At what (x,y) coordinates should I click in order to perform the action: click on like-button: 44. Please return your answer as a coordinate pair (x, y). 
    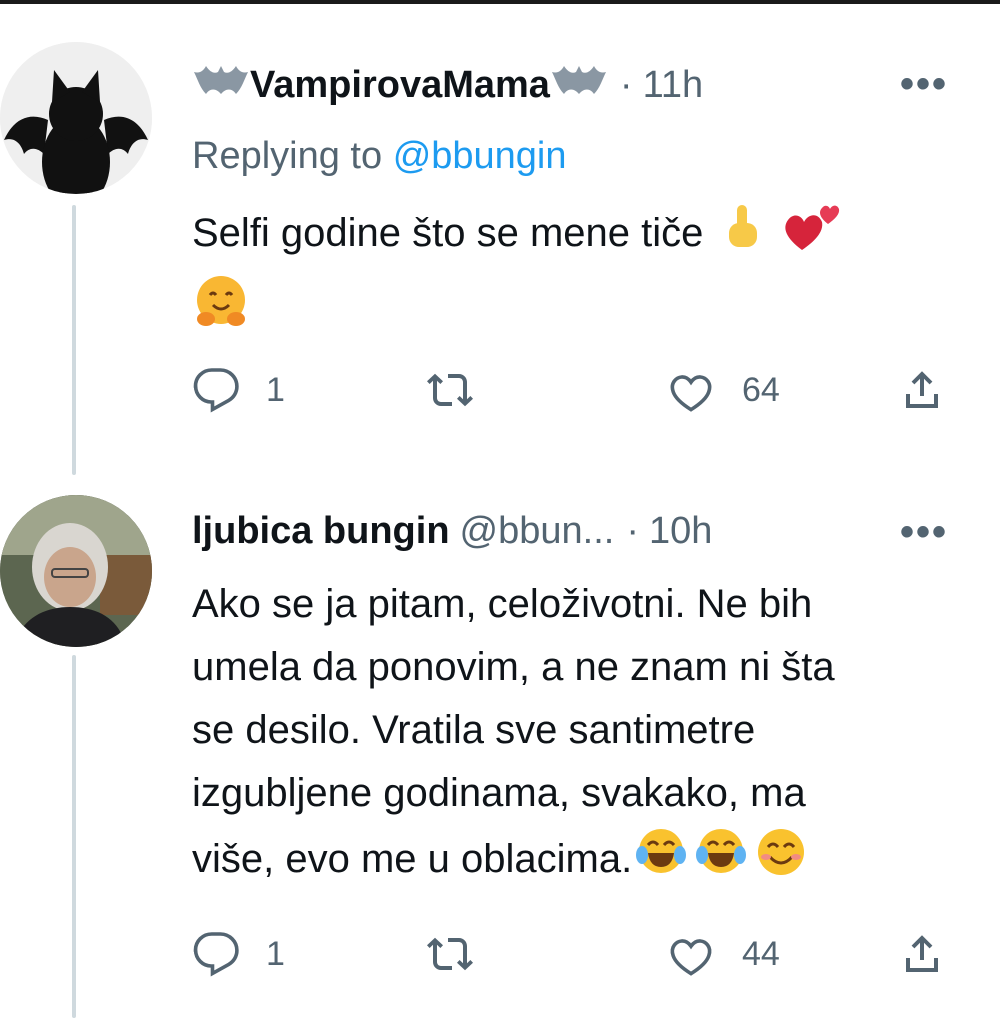
    Looking at the image, I should click on (723, 954).